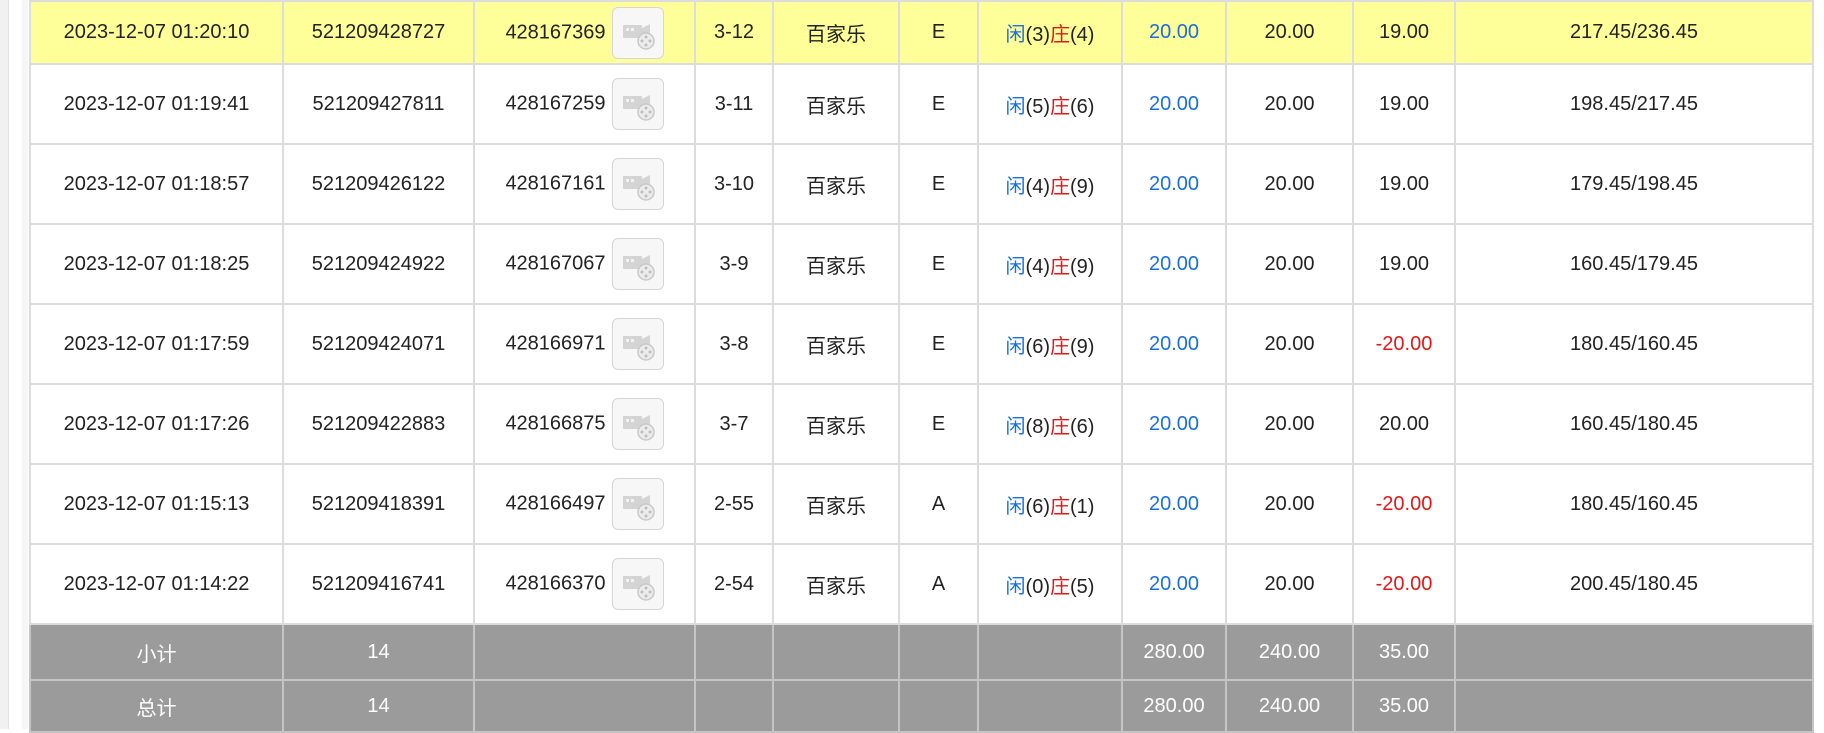  I want to click on round-cell: 428167259, so click(584, 104).